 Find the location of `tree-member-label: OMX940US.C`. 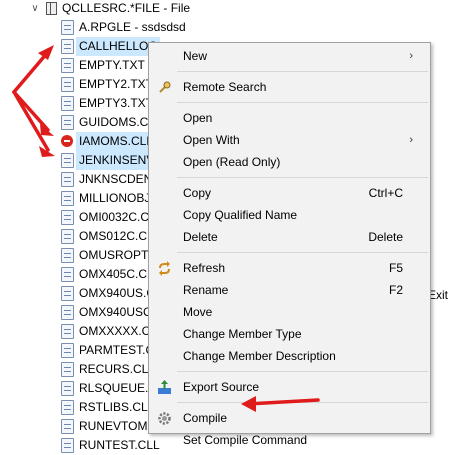

tree-member-label: OMX940US.C is located at coordinates (117, 293).